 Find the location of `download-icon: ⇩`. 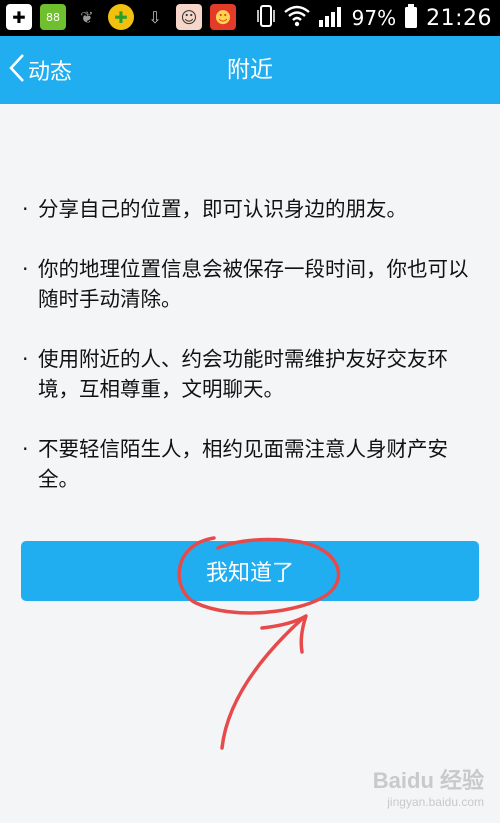

download-icon: ⇩ is located at coordinates (155, 17).